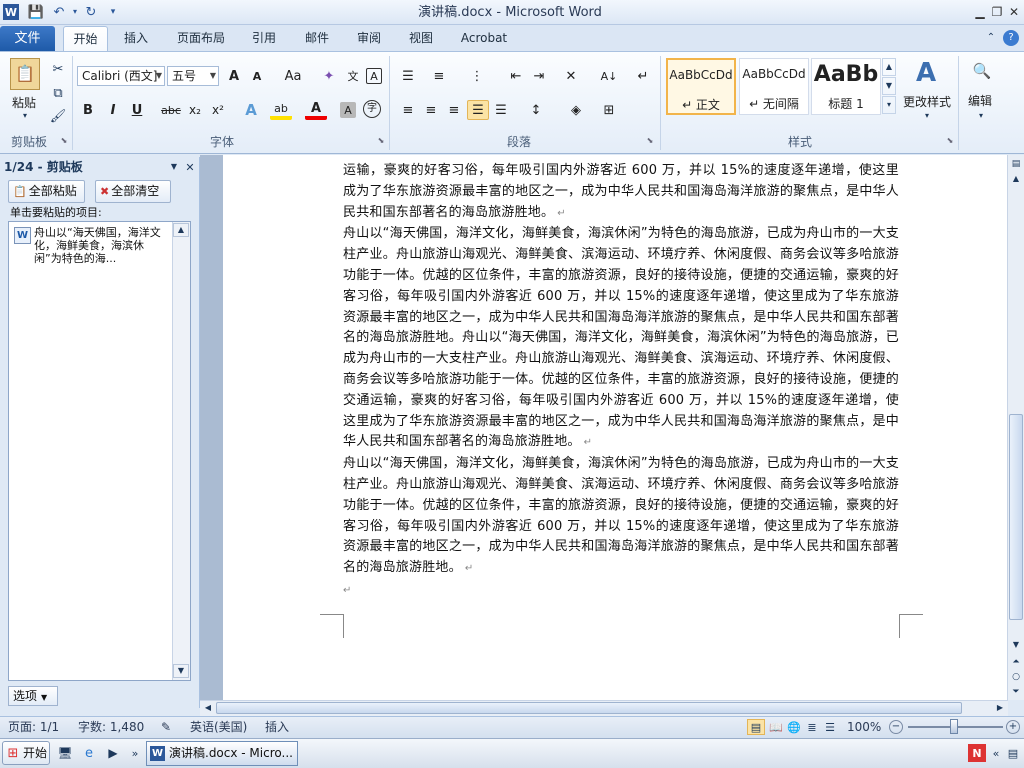  Describe the element at coordinates (926, 73) in the screenshot. I see `change-styles-icon: A` at that location.